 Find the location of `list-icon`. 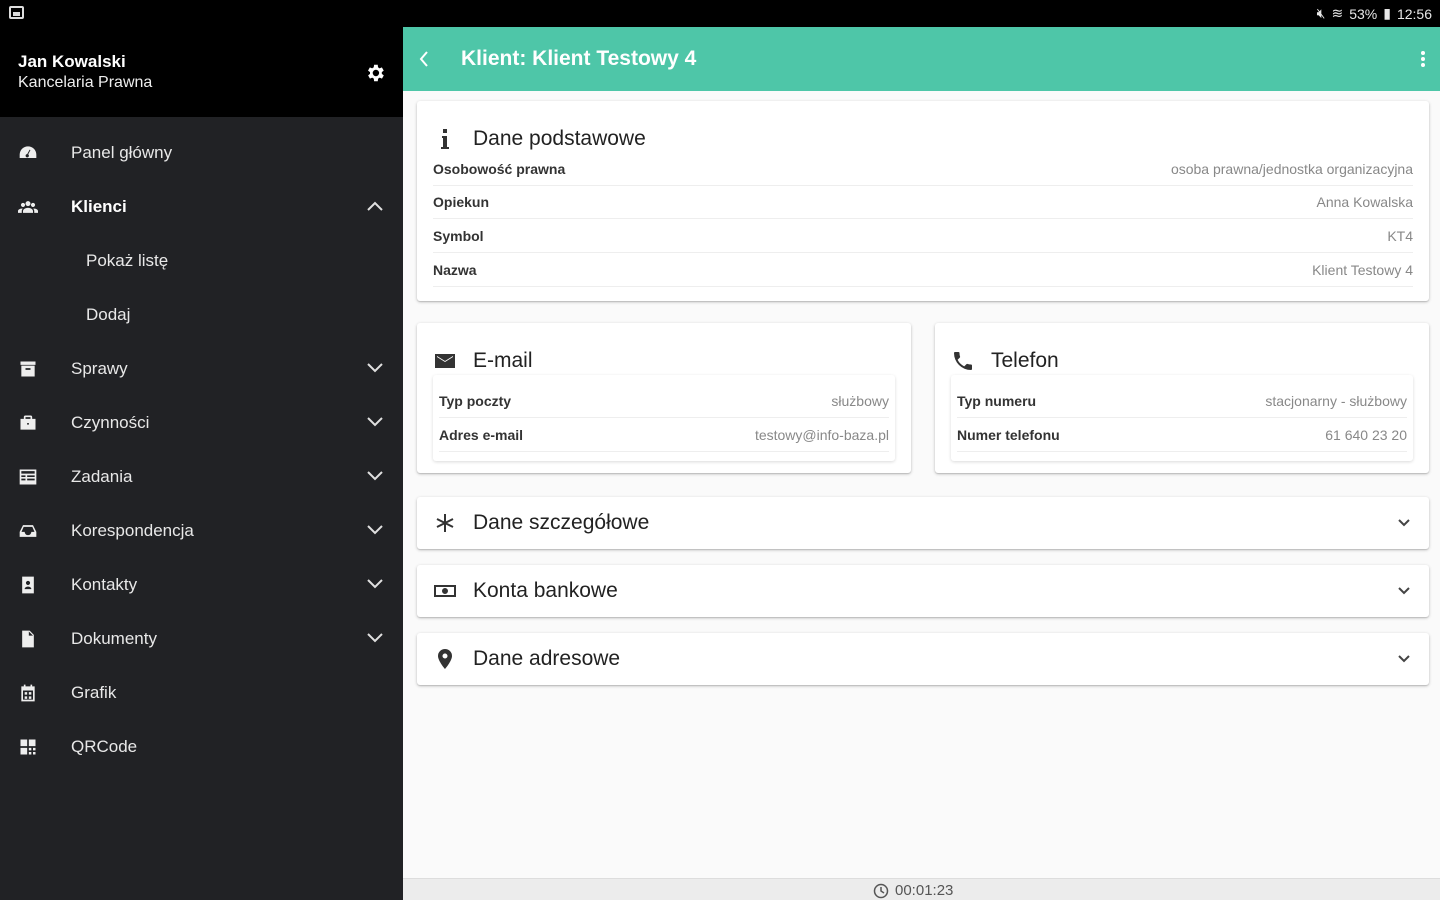

list-icon is located at coordinates (28, 477).